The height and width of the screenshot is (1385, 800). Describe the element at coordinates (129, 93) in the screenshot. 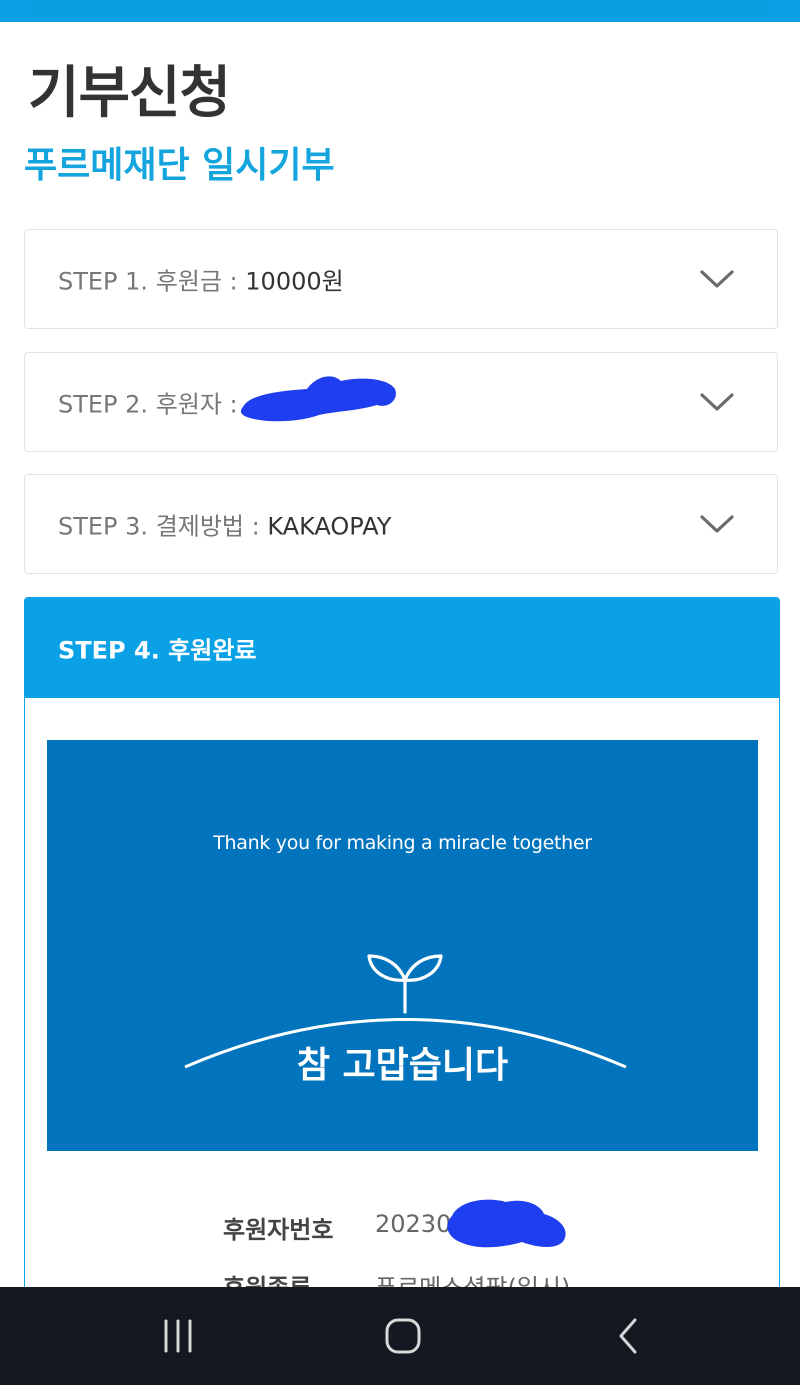

I see `page-title: 기부신청` at that location.